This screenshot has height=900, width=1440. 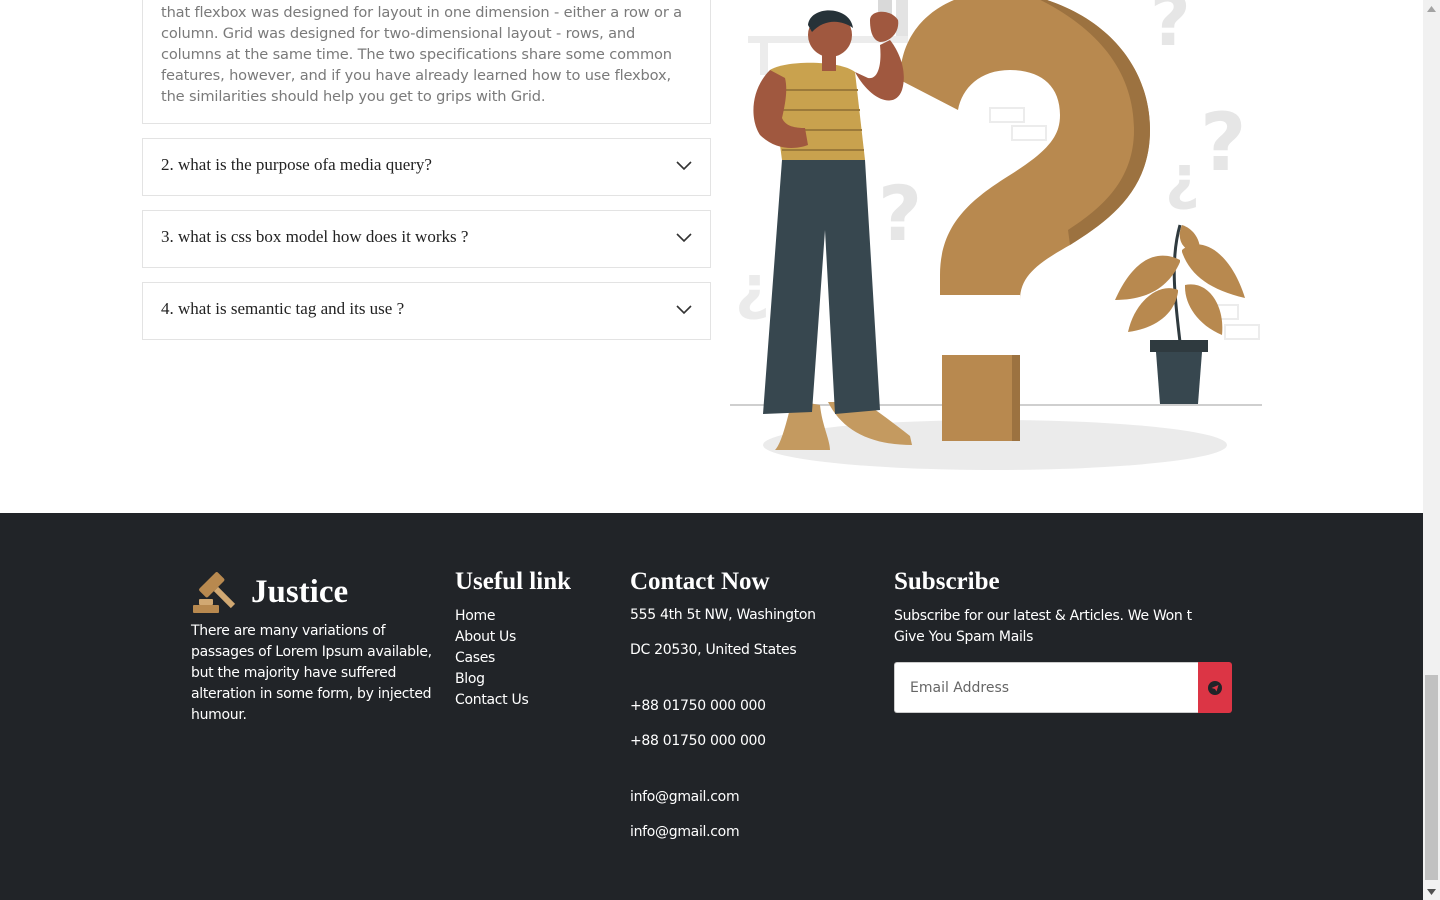 I want to click on email-field, so click(x=1046, y=687).